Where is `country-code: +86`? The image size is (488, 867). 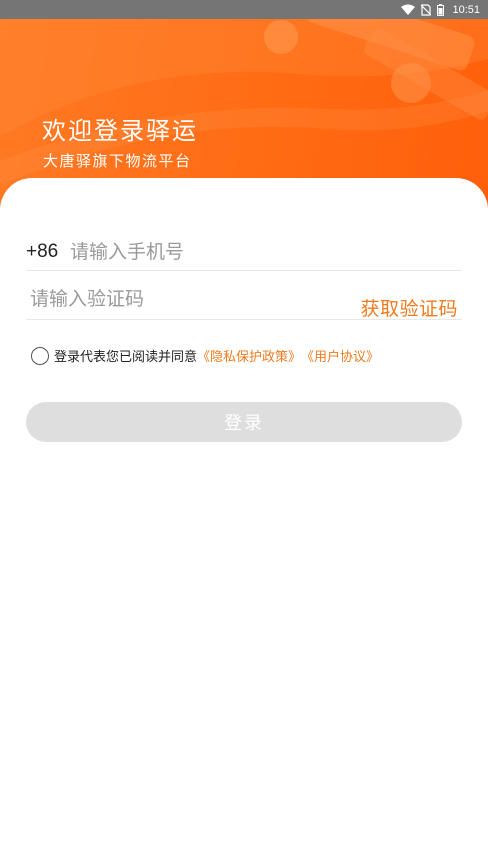
country-code: +86 is located at coordinates (42, 251).